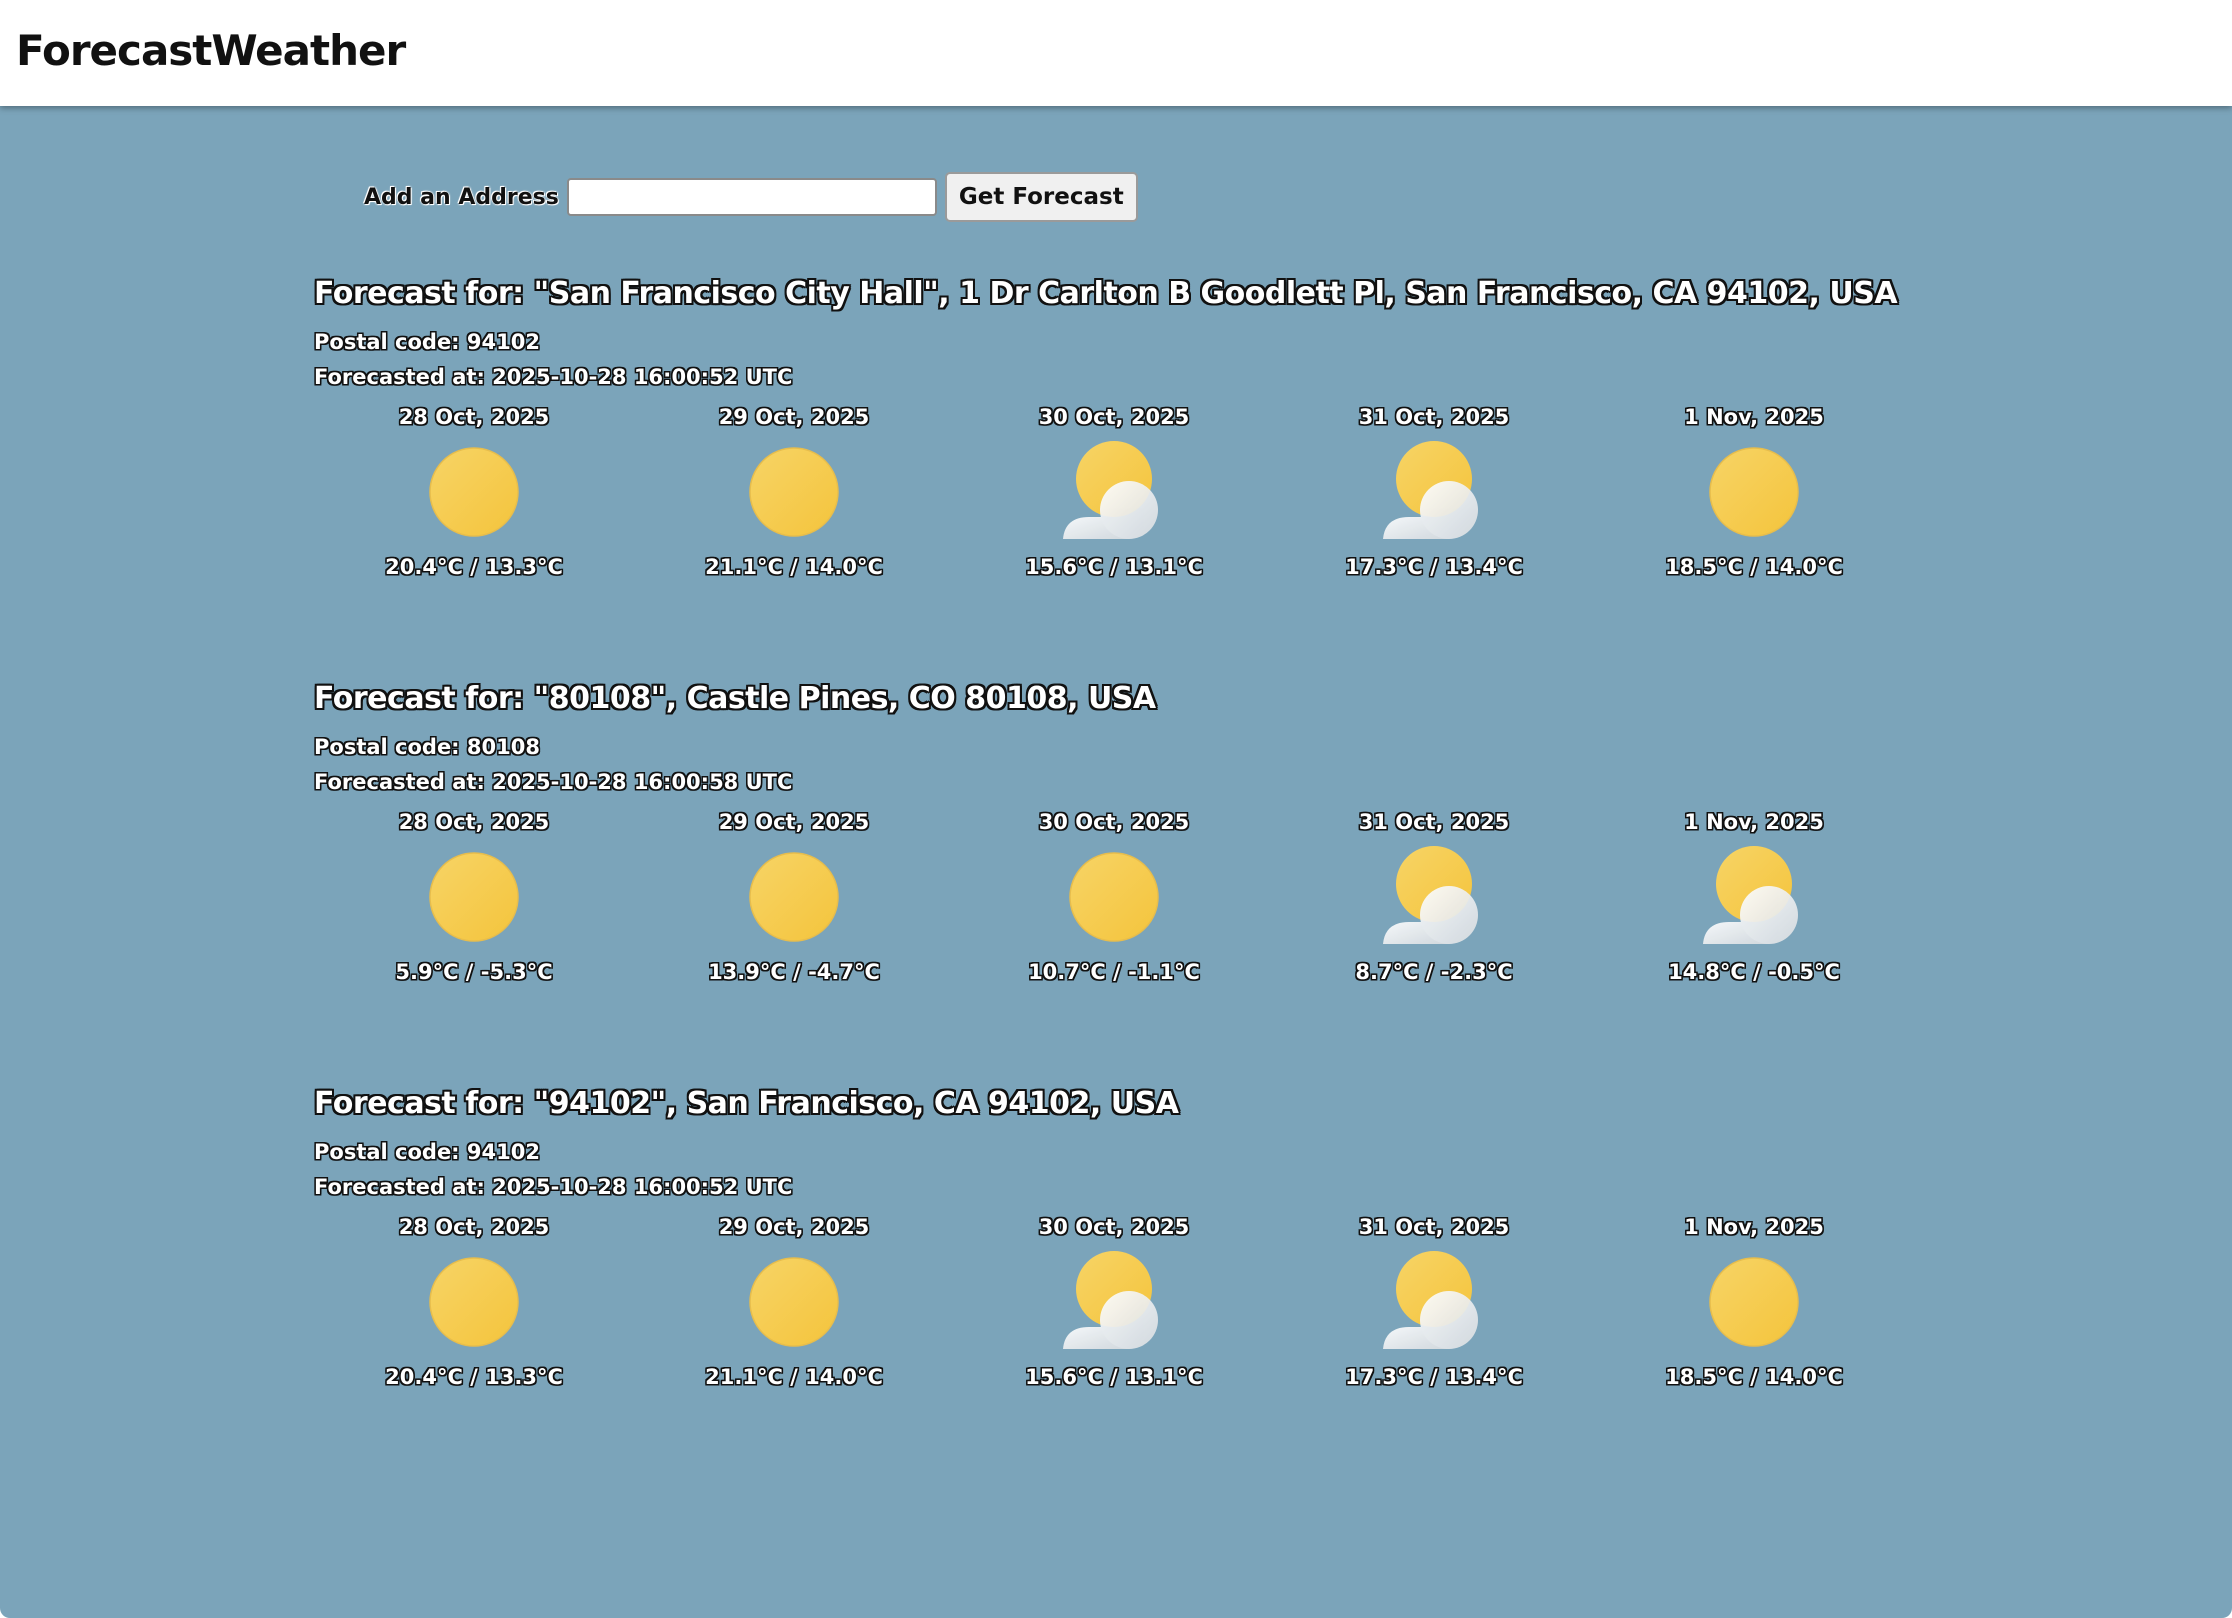 Image resolution: width=2232 pixels, height=1618 pixels. I want to click on day-temperature: 10.7°C / -1.1°C, so click(1114, 972).